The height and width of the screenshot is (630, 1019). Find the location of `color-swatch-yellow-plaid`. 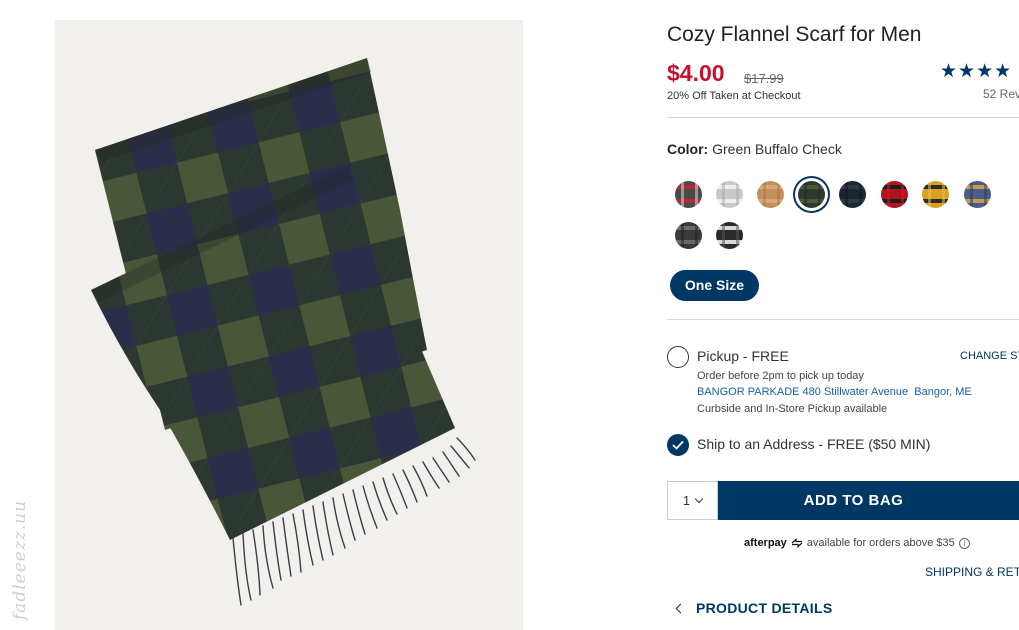

color-swatch-yellow-plaid is located at coordinates (935, 194).